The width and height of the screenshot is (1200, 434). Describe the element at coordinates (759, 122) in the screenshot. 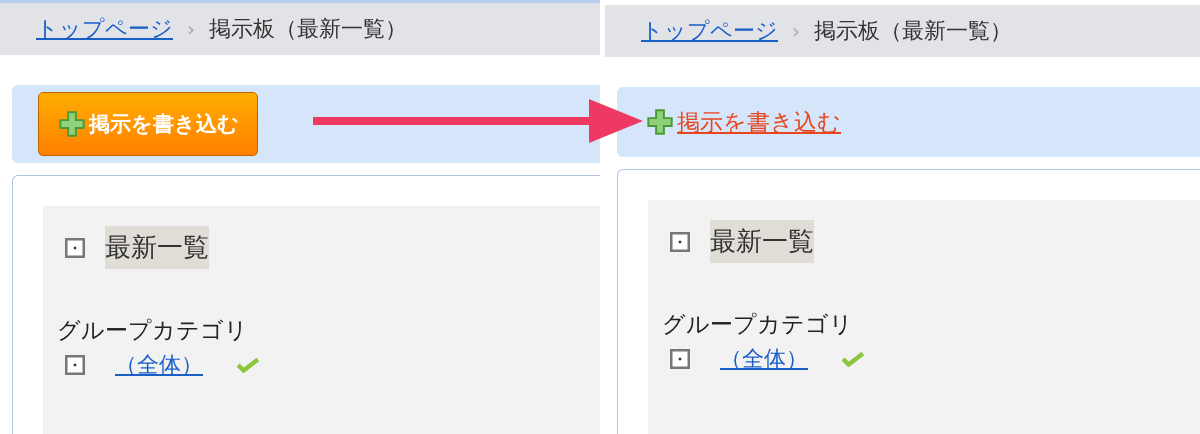

I see `post-link: 掲示を書き込む` at that location.